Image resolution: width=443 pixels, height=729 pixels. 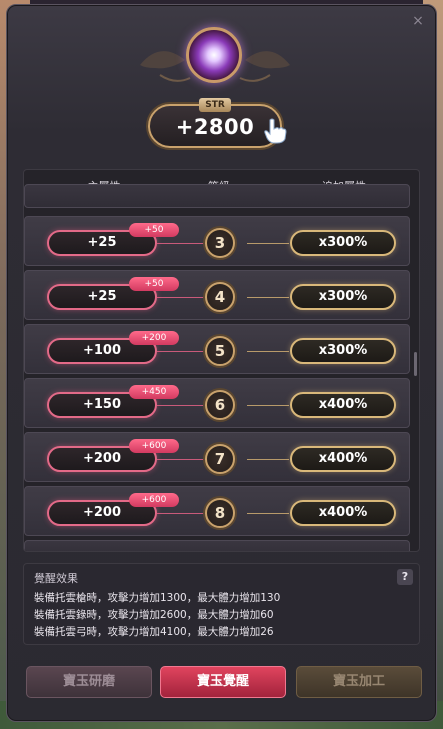 What do you see at coordinates (154, 615) in the screenshot?
I see `effect-line: 裝備托雲錄時，攻擊力增加2600，最大體力增加60` at bounding box center [154, 615].